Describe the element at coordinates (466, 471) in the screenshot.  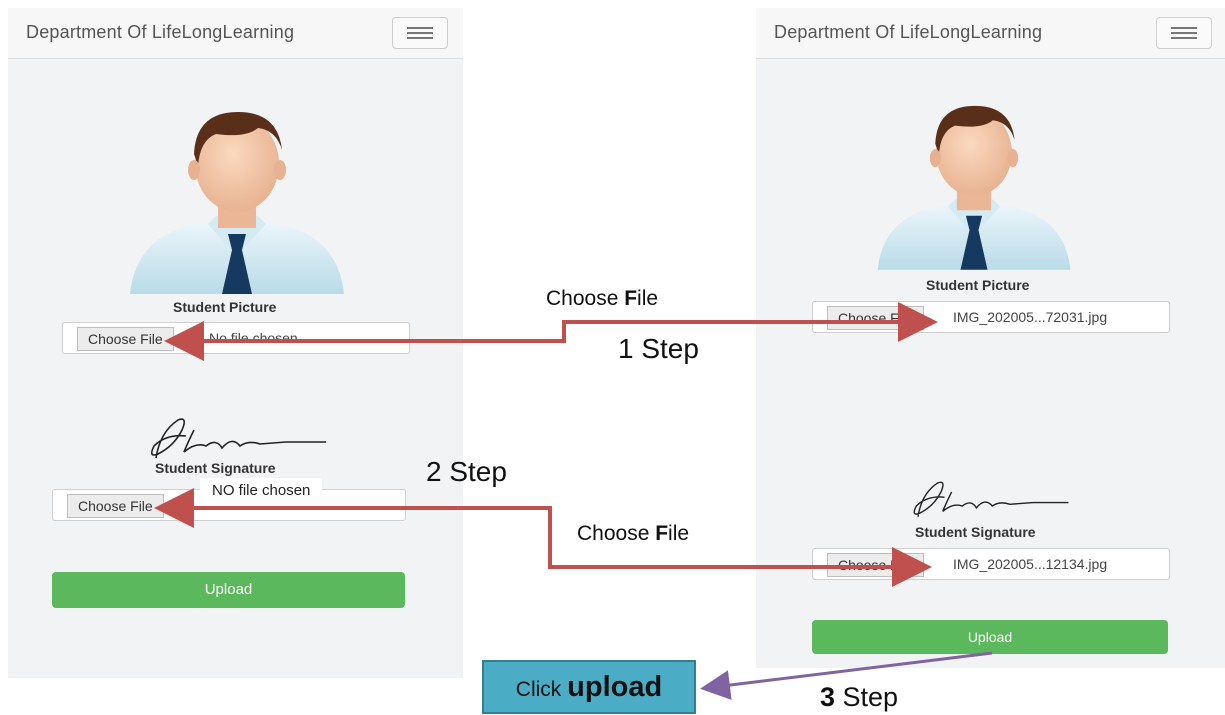
I see `step2-label: 2 Step` at that location.